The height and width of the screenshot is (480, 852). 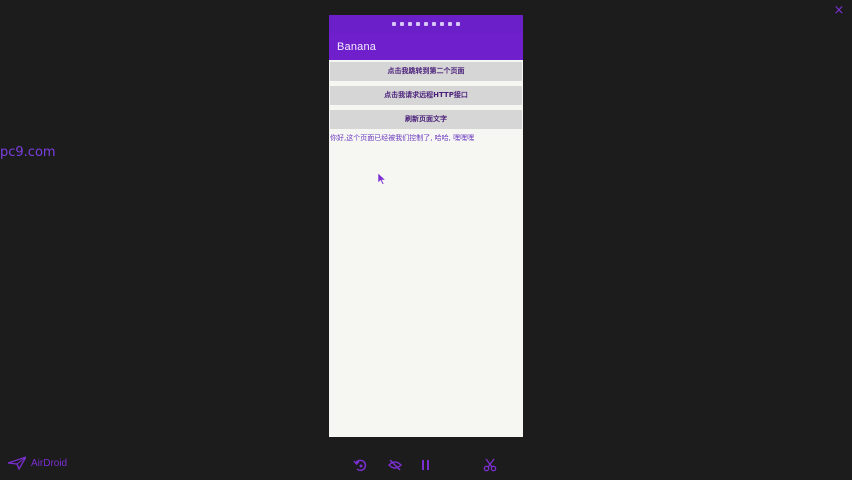 What do you see at coordinates (28, 152) in the screenshot?
I see `watermark-text: pc9.com` at bounding box center [28, 152].